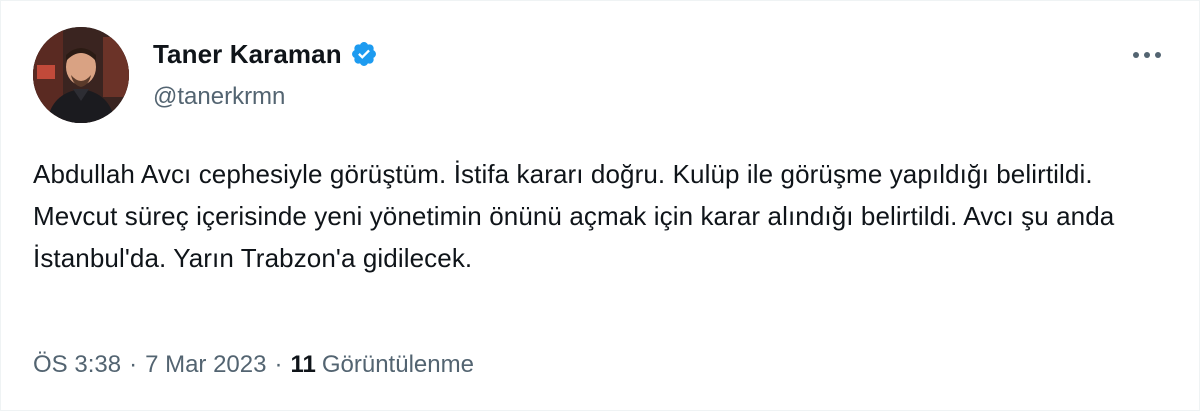  What do you see at coordinates (219, 97) in the screenshot?
I see `author-handle: @tanerkrmn` at bounding box center [219, 97].